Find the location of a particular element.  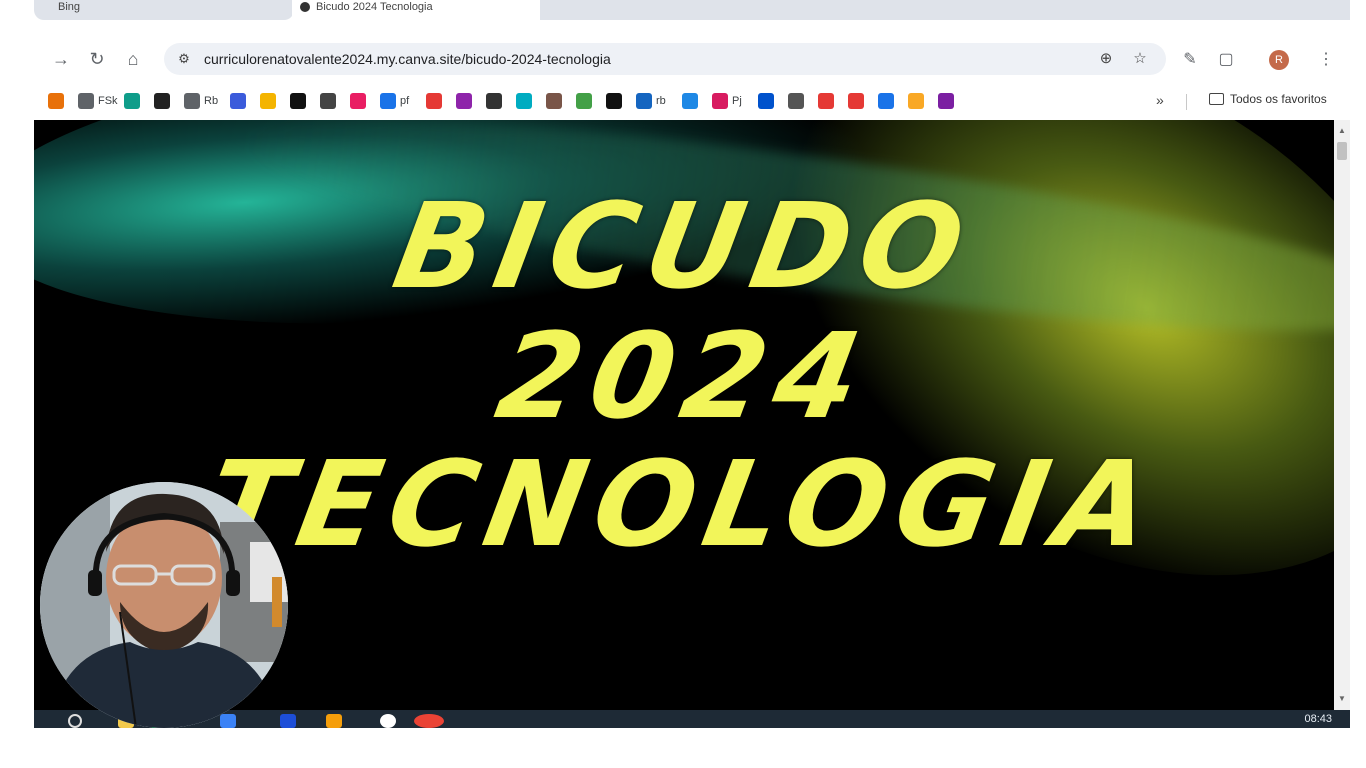

page-scrollbar: ▲ ▼ is located at coordinates (1342, 415).